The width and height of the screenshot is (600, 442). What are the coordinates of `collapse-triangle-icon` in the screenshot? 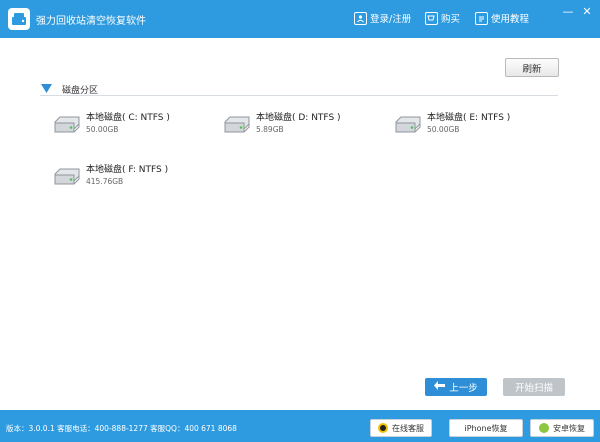 It's located at (46, 88).